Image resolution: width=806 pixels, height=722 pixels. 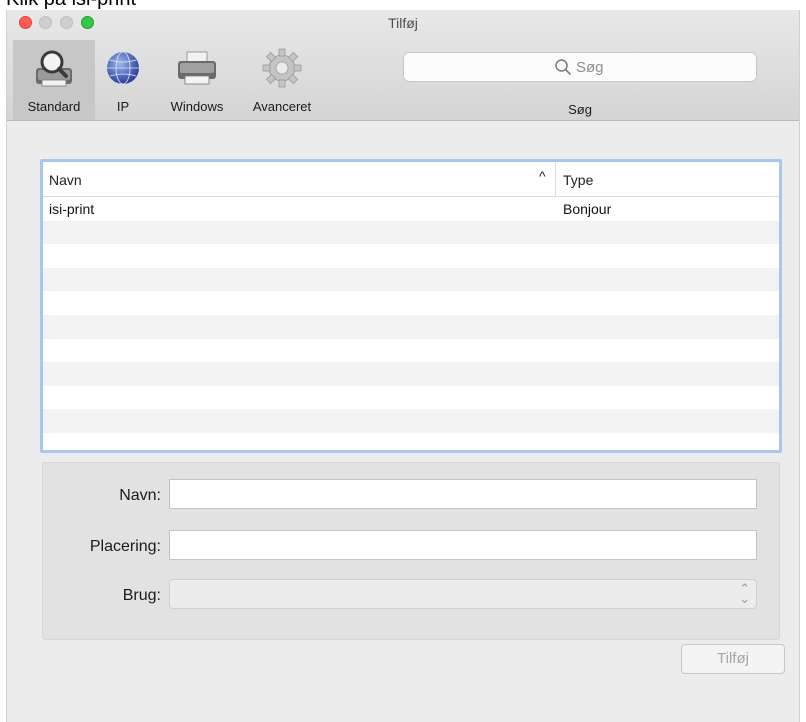 I want to click on toolbar-windows: Windows, so click(x=197, y=80).